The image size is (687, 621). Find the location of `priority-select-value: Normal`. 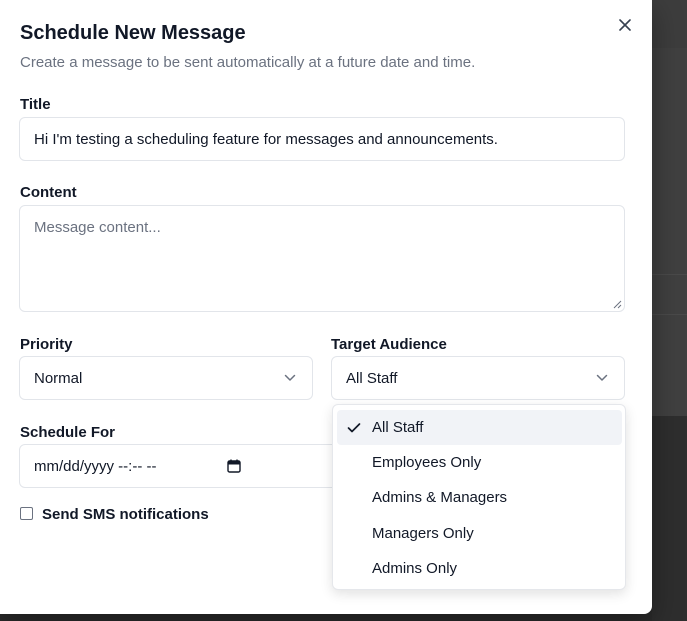

priority-select-value: Normal is located at coordinates (58, 378).